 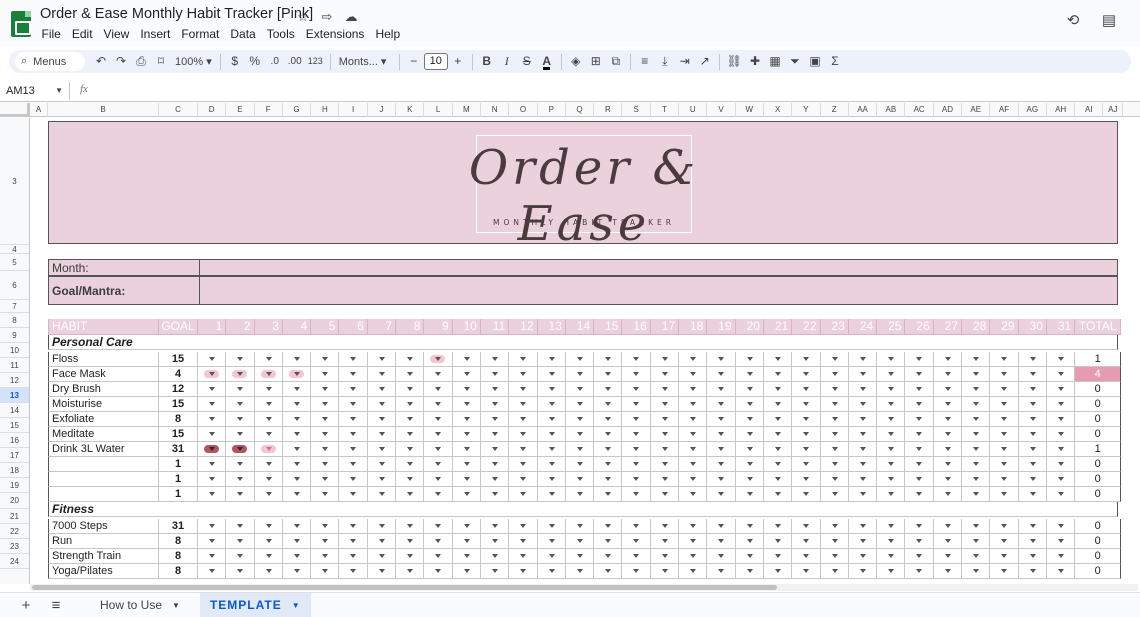 I want to click on habit-goal: 4, so click(x=178, y=374).